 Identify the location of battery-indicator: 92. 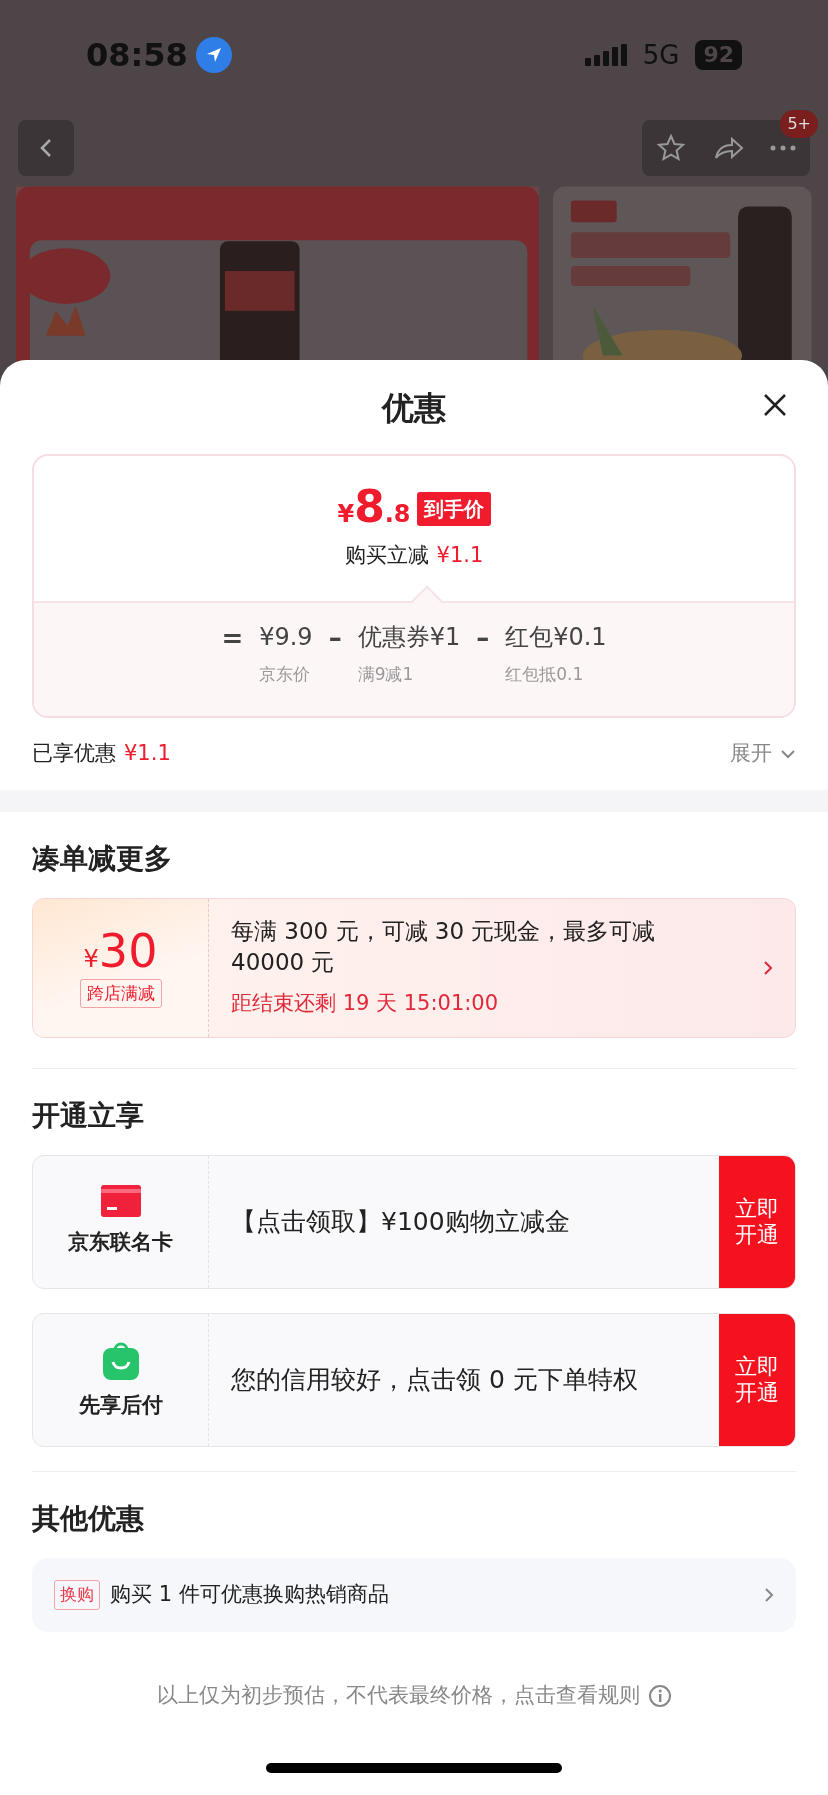
(718, 55).